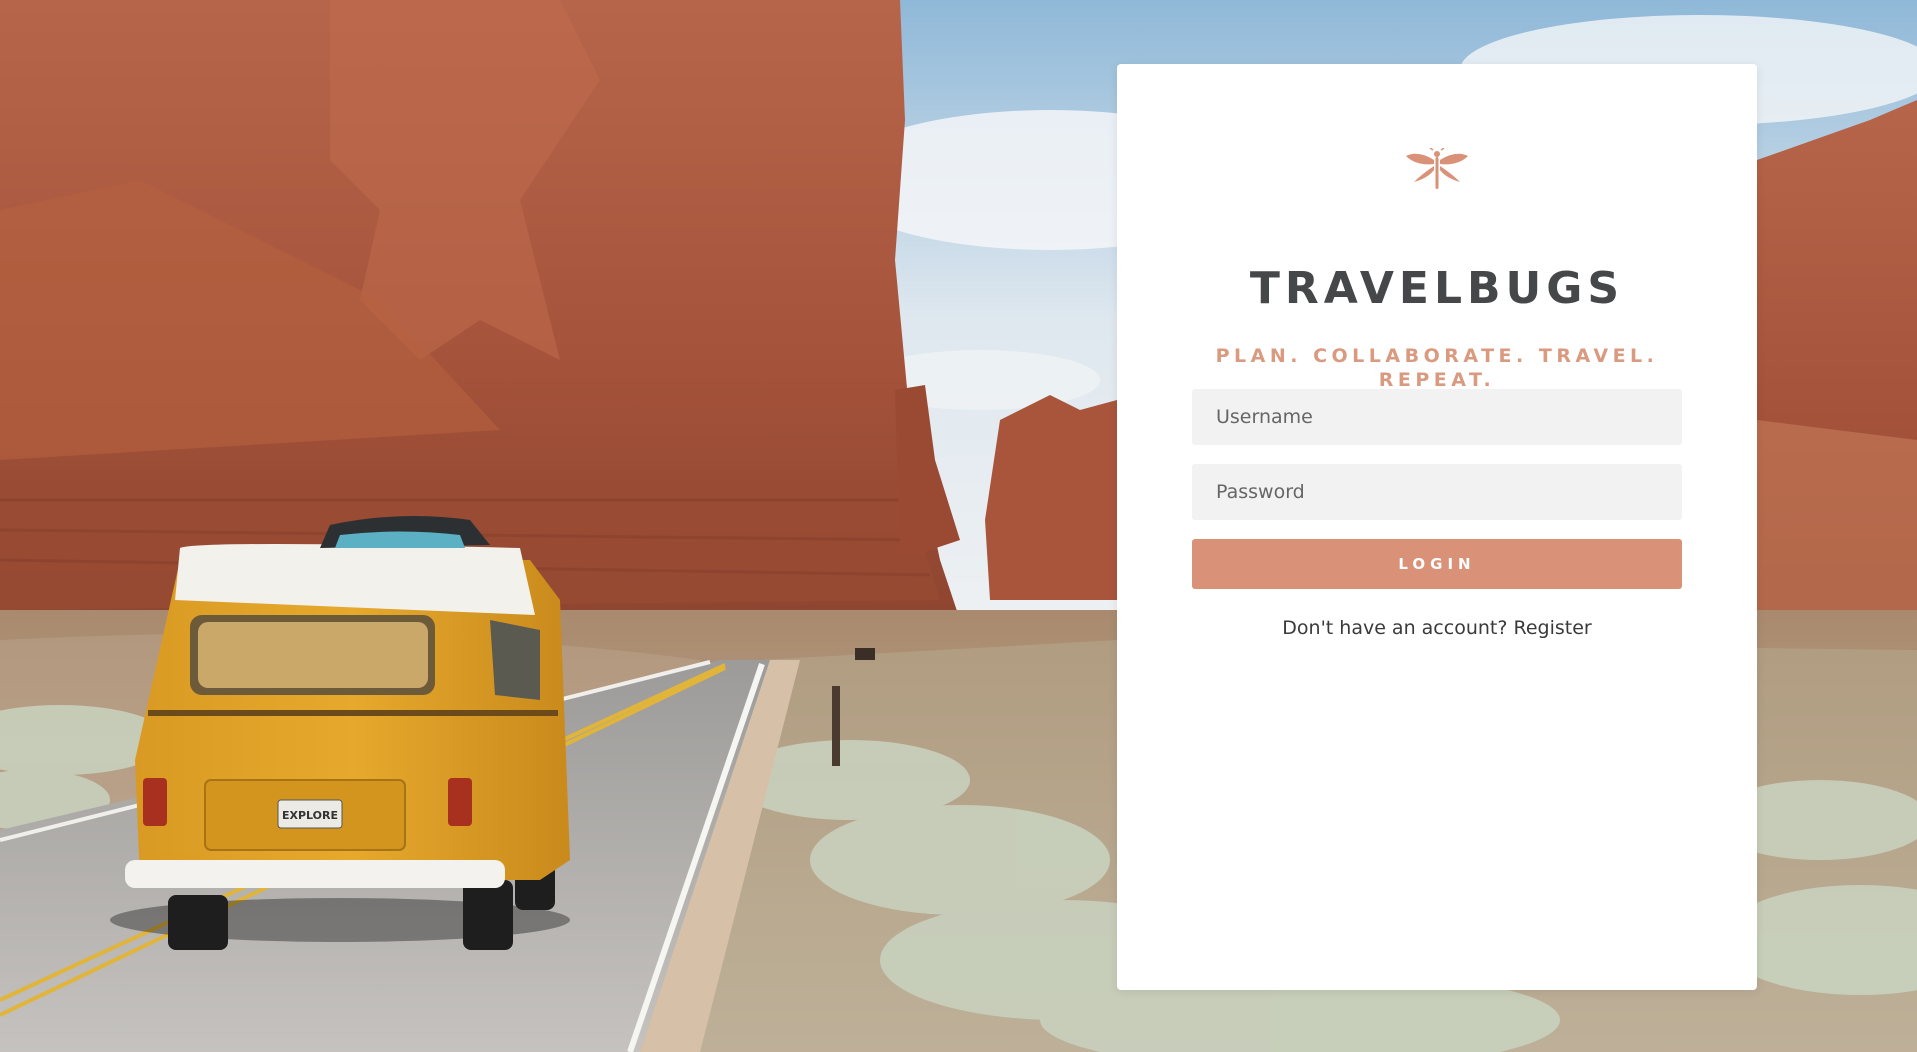 This screenshot has width=1917, height=1052. What do you see at coordinates (1395, 628) in the screenshot?
I see `register-prompt-text: Don't have an account?` at bounding box center [1395, 628].